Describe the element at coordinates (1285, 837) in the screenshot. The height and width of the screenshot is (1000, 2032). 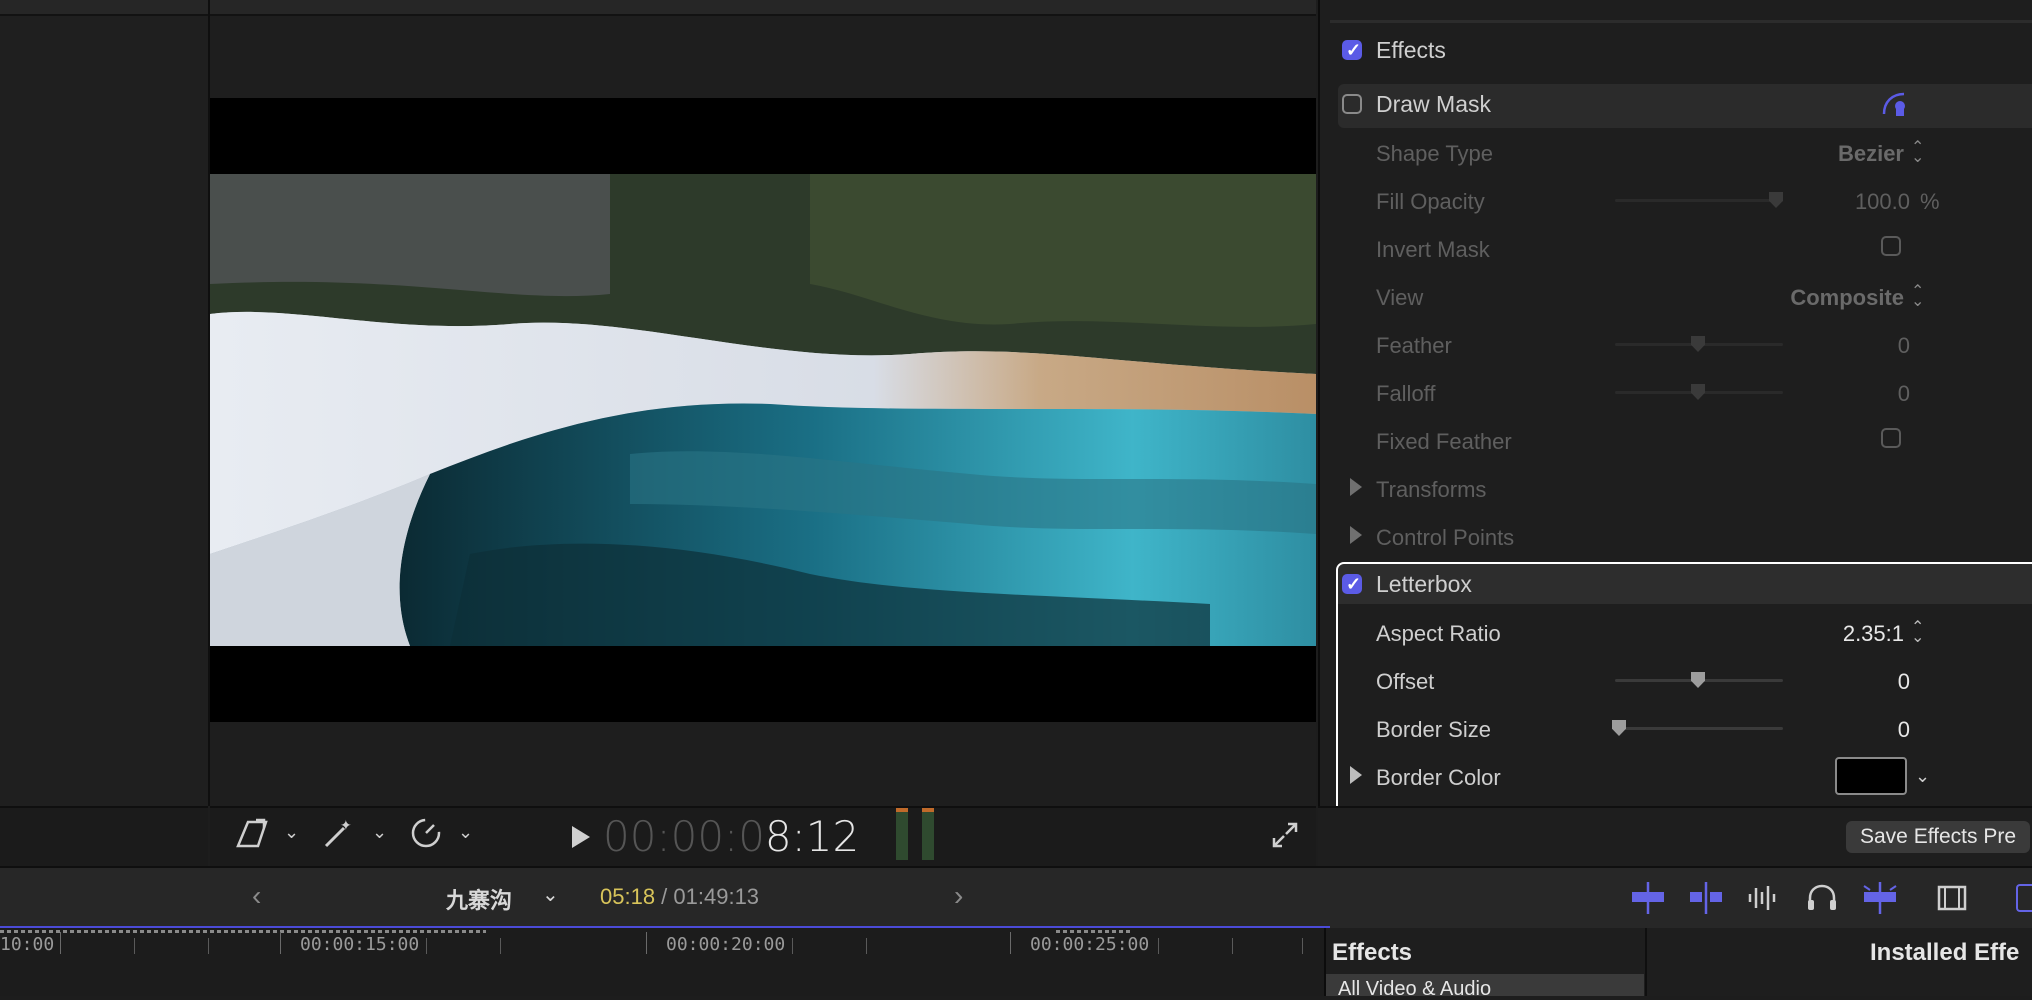
I see `fullscreen-icon` at that location.